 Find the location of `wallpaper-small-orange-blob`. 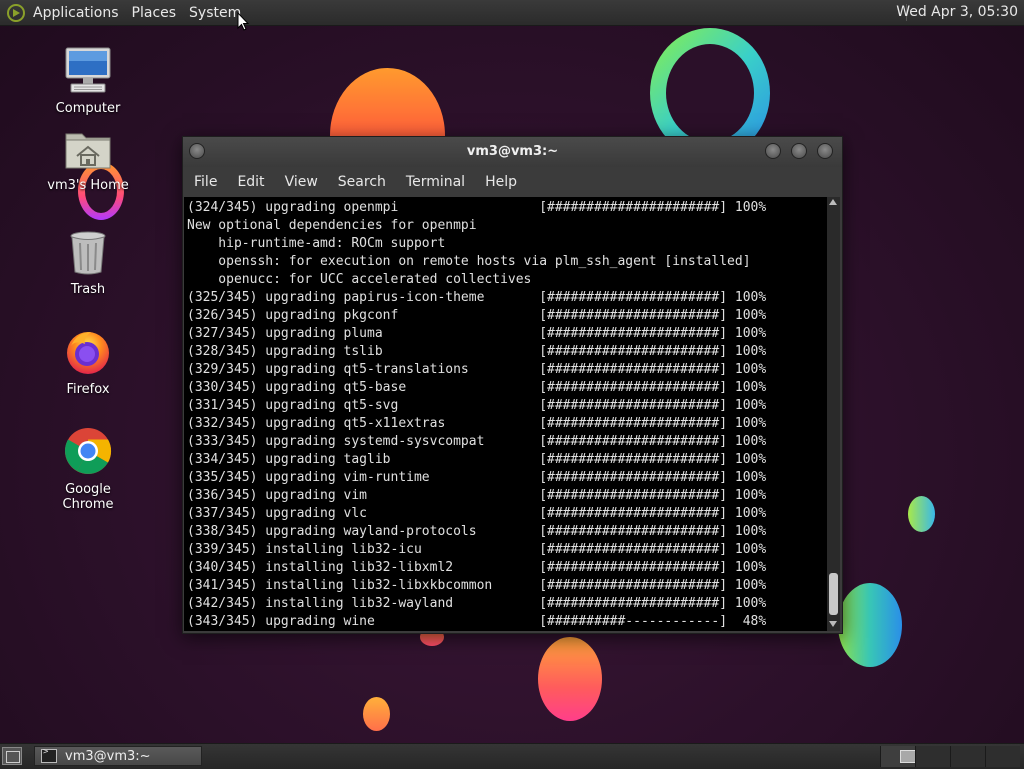

wallpaper-small-orange-blob is located at coordinates (376, 714).